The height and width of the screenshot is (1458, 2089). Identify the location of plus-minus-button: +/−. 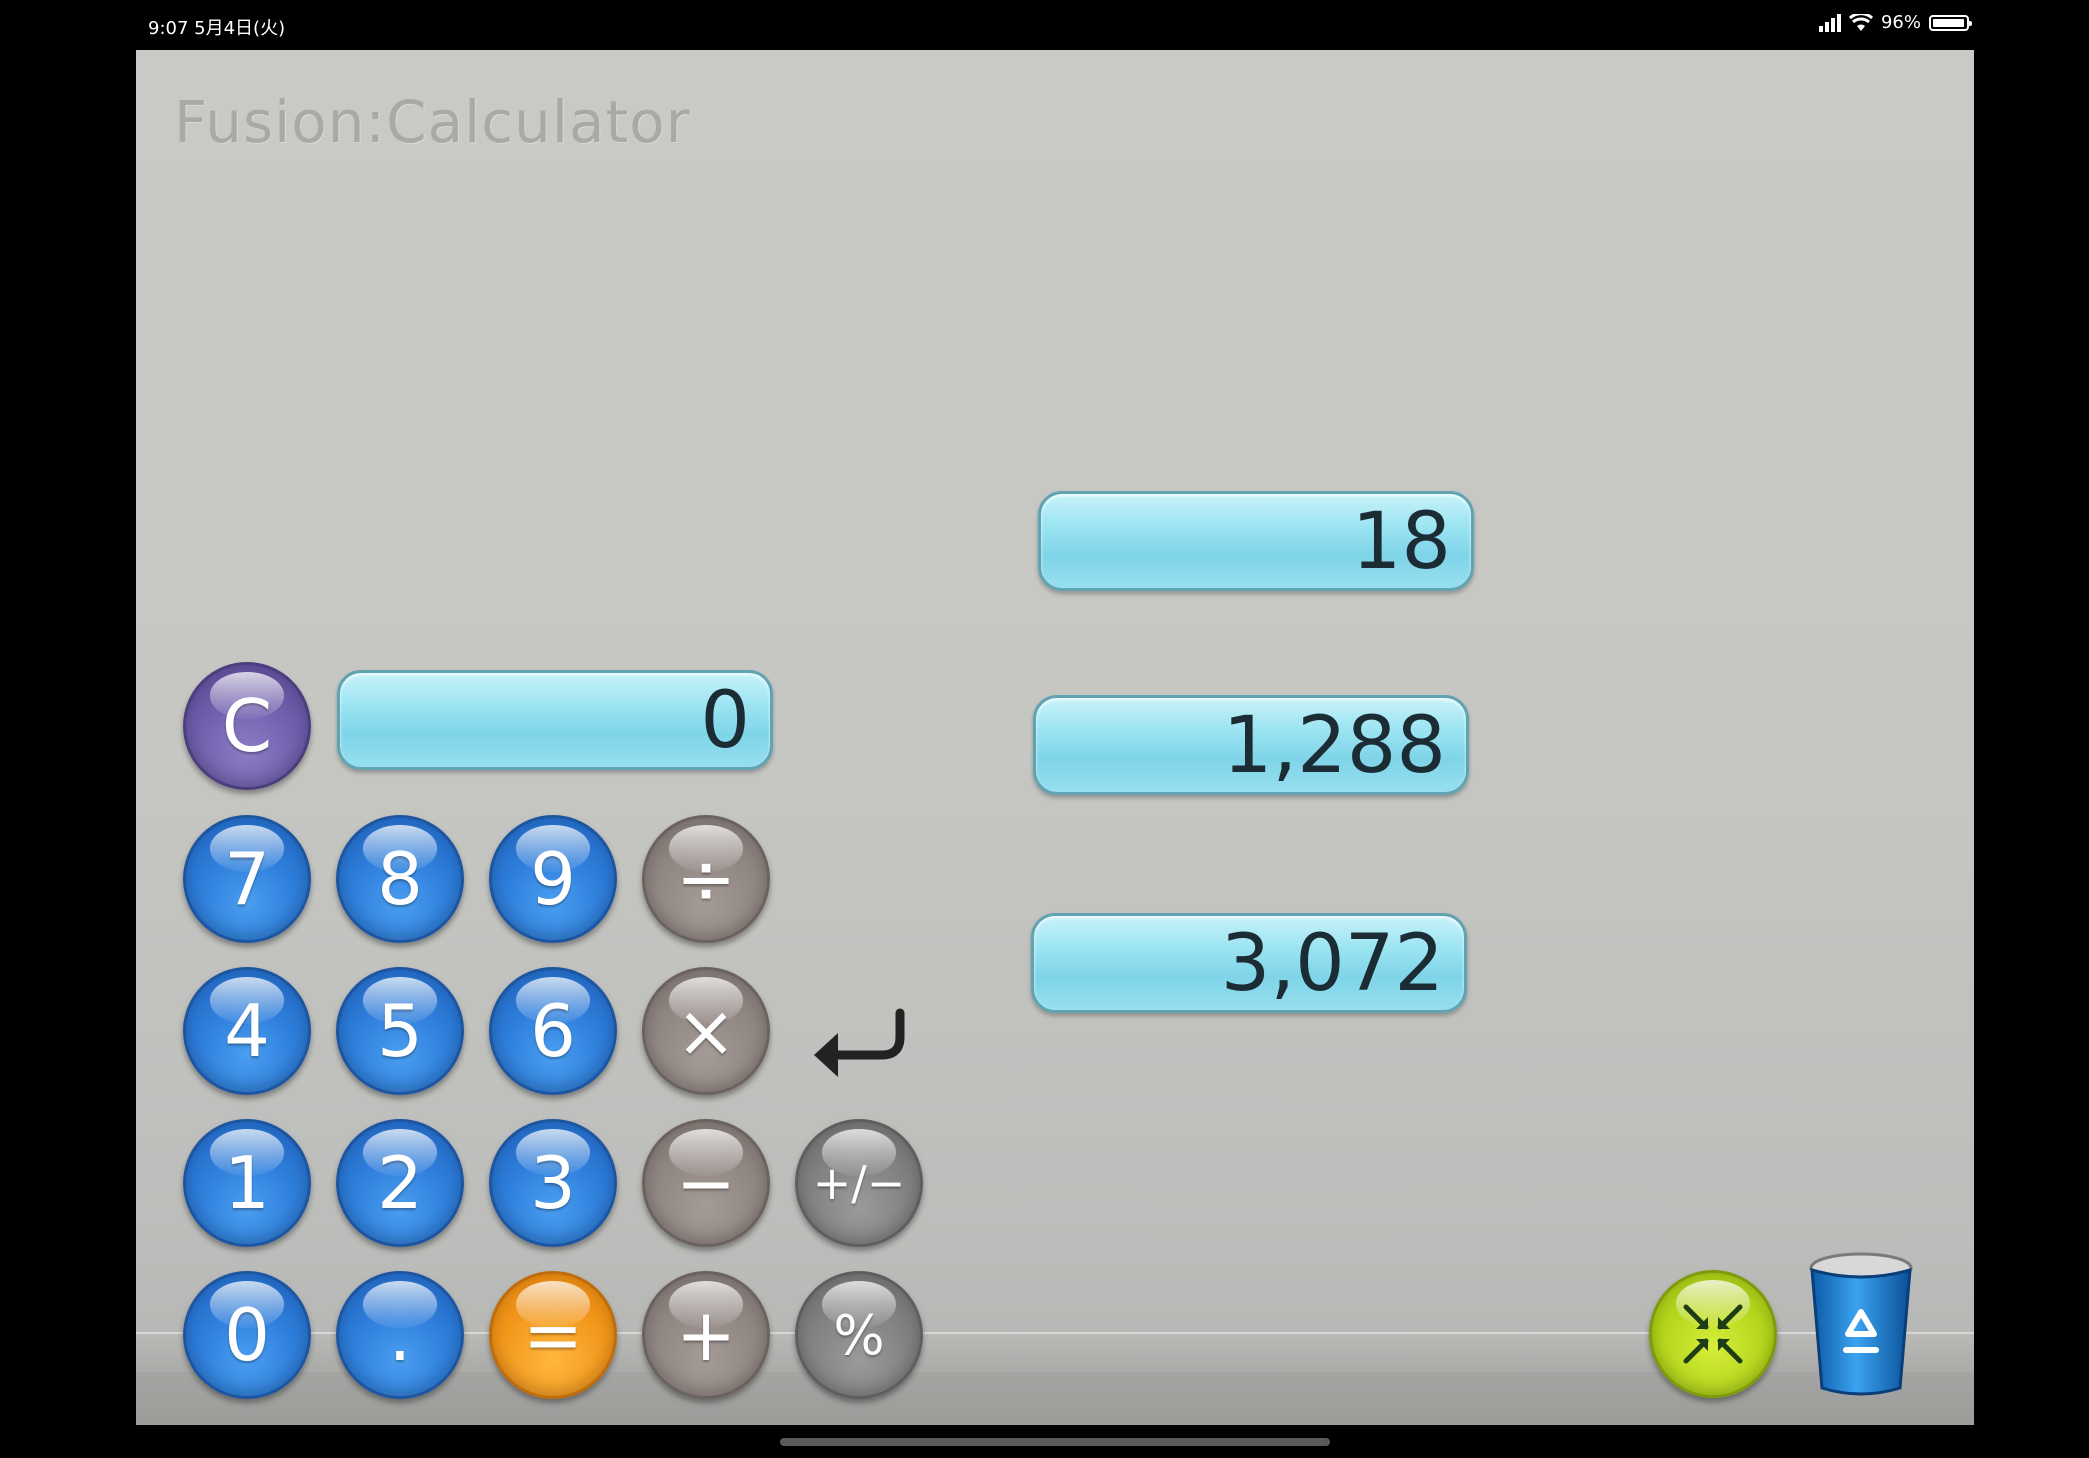
(859, 1183).